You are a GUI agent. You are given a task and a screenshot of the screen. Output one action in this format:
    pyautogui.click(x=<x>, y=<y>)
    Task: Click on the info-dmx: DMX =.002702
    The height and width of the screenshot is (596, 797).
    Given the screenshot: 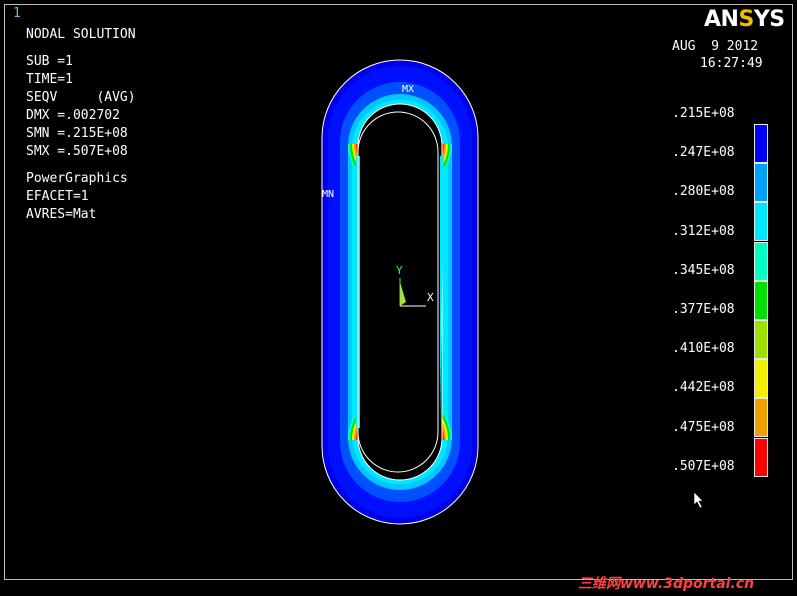 What is the action you would take?
    pyautogui.click(x=73, y=115)
    